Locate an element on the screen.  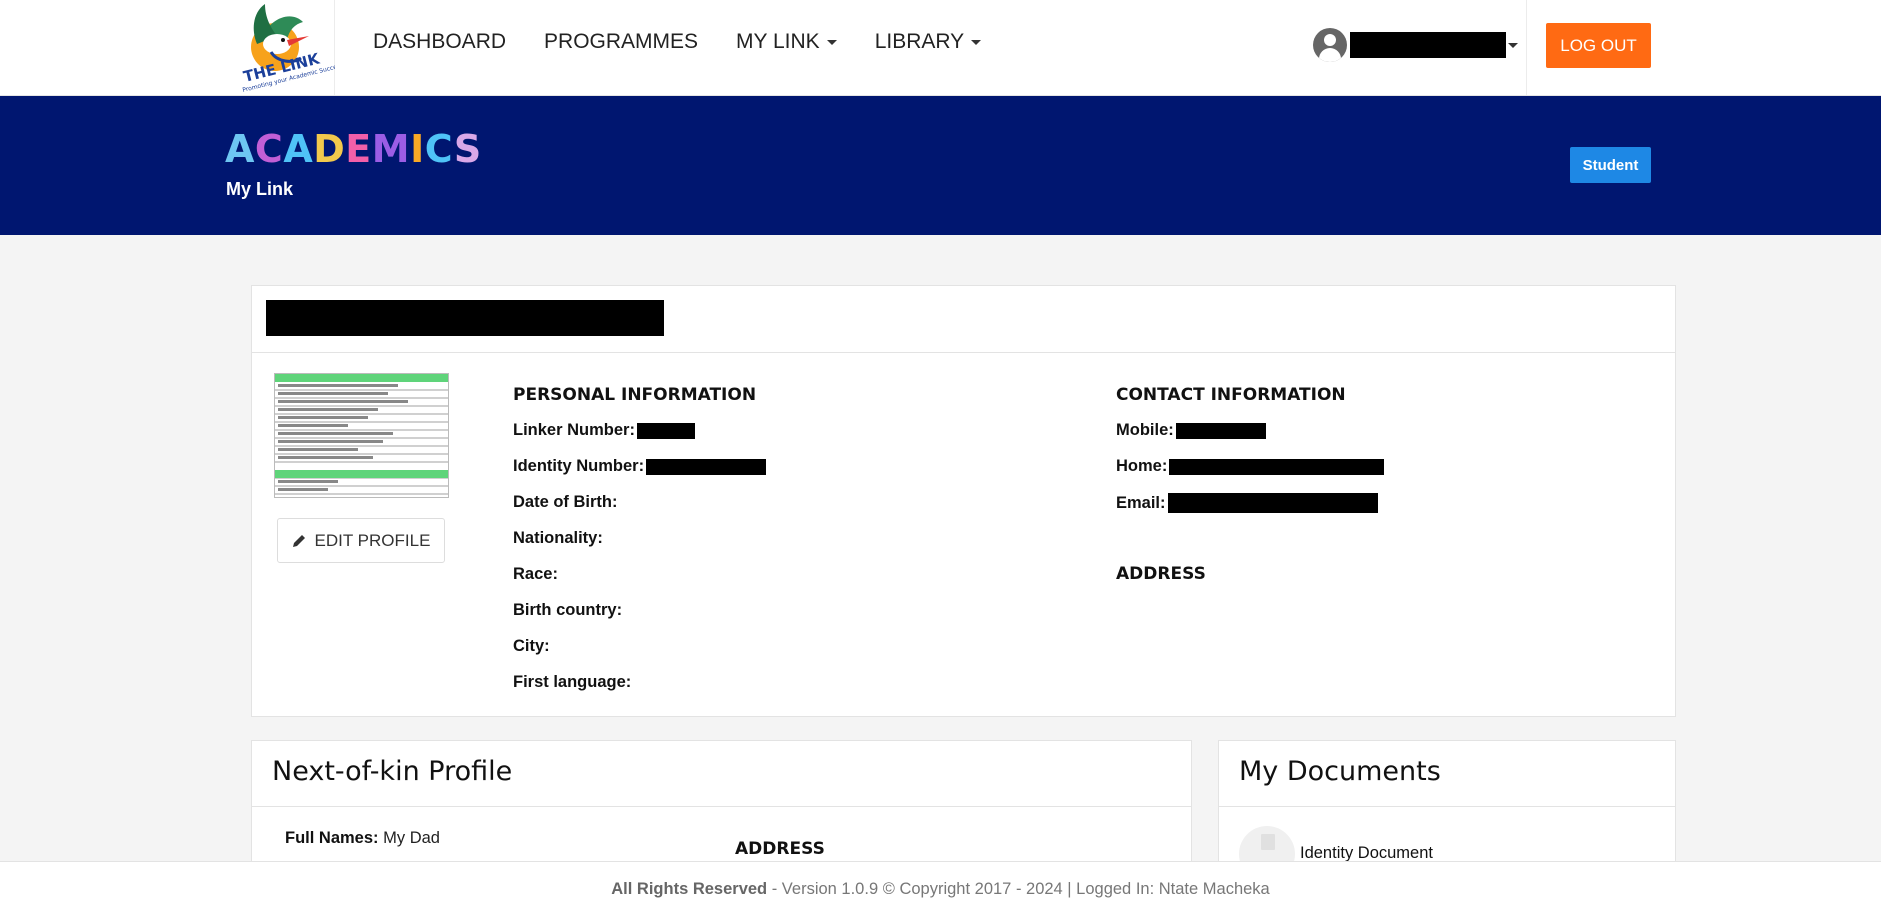
kin-full-names-field: Full Names: My Dad is located at coordinates (362, 838).